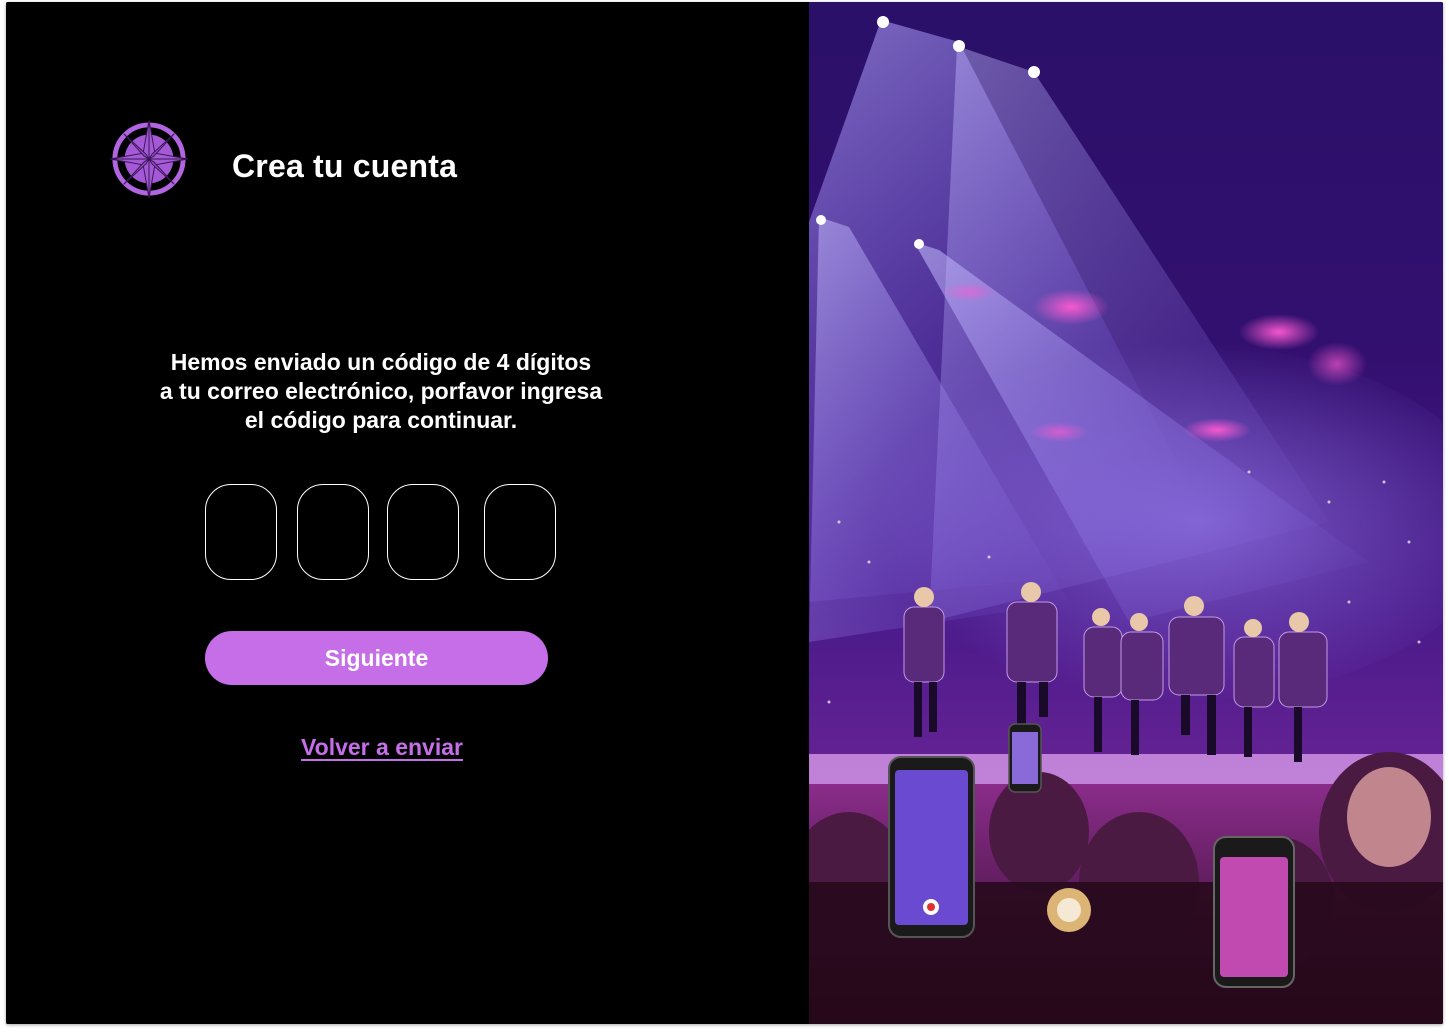 Image resolution: width=1449 pixels, height=1032 pixels. I want to click on resend-code-link: Volver a enviar, so click(382, 747).